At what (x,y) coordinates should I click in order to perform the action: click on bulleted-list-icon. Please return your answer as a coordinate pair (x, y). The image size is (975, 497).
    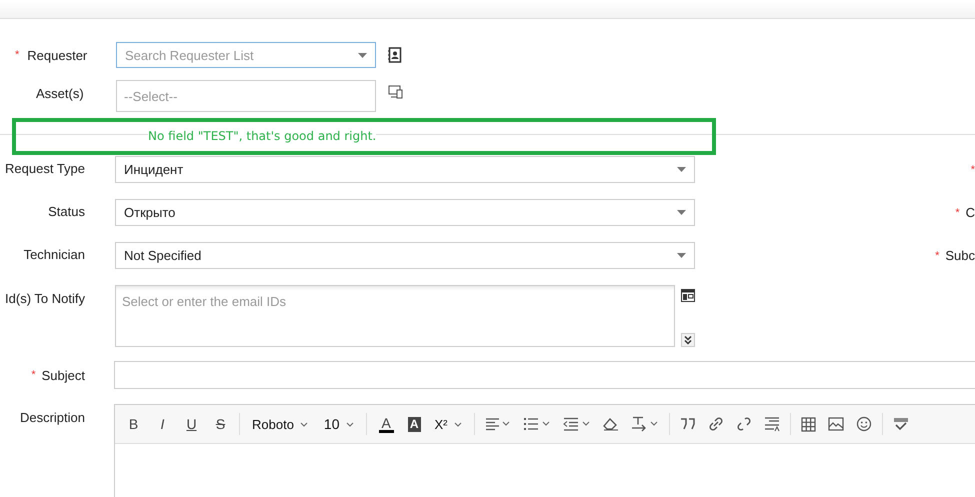
    Looking at the image, I should click on (536, 424).